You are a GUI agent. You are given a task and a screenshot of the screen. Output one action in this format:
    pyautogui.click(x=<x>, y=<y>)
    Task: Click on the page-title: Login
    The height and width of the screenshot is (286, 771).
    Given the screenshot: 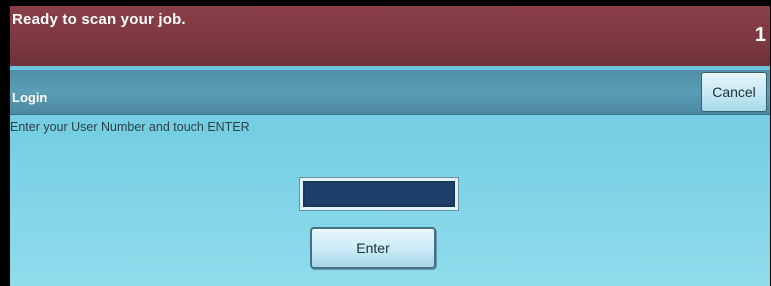 What is the action you would take?
    pyautogui.click(x=30, y=97)
    